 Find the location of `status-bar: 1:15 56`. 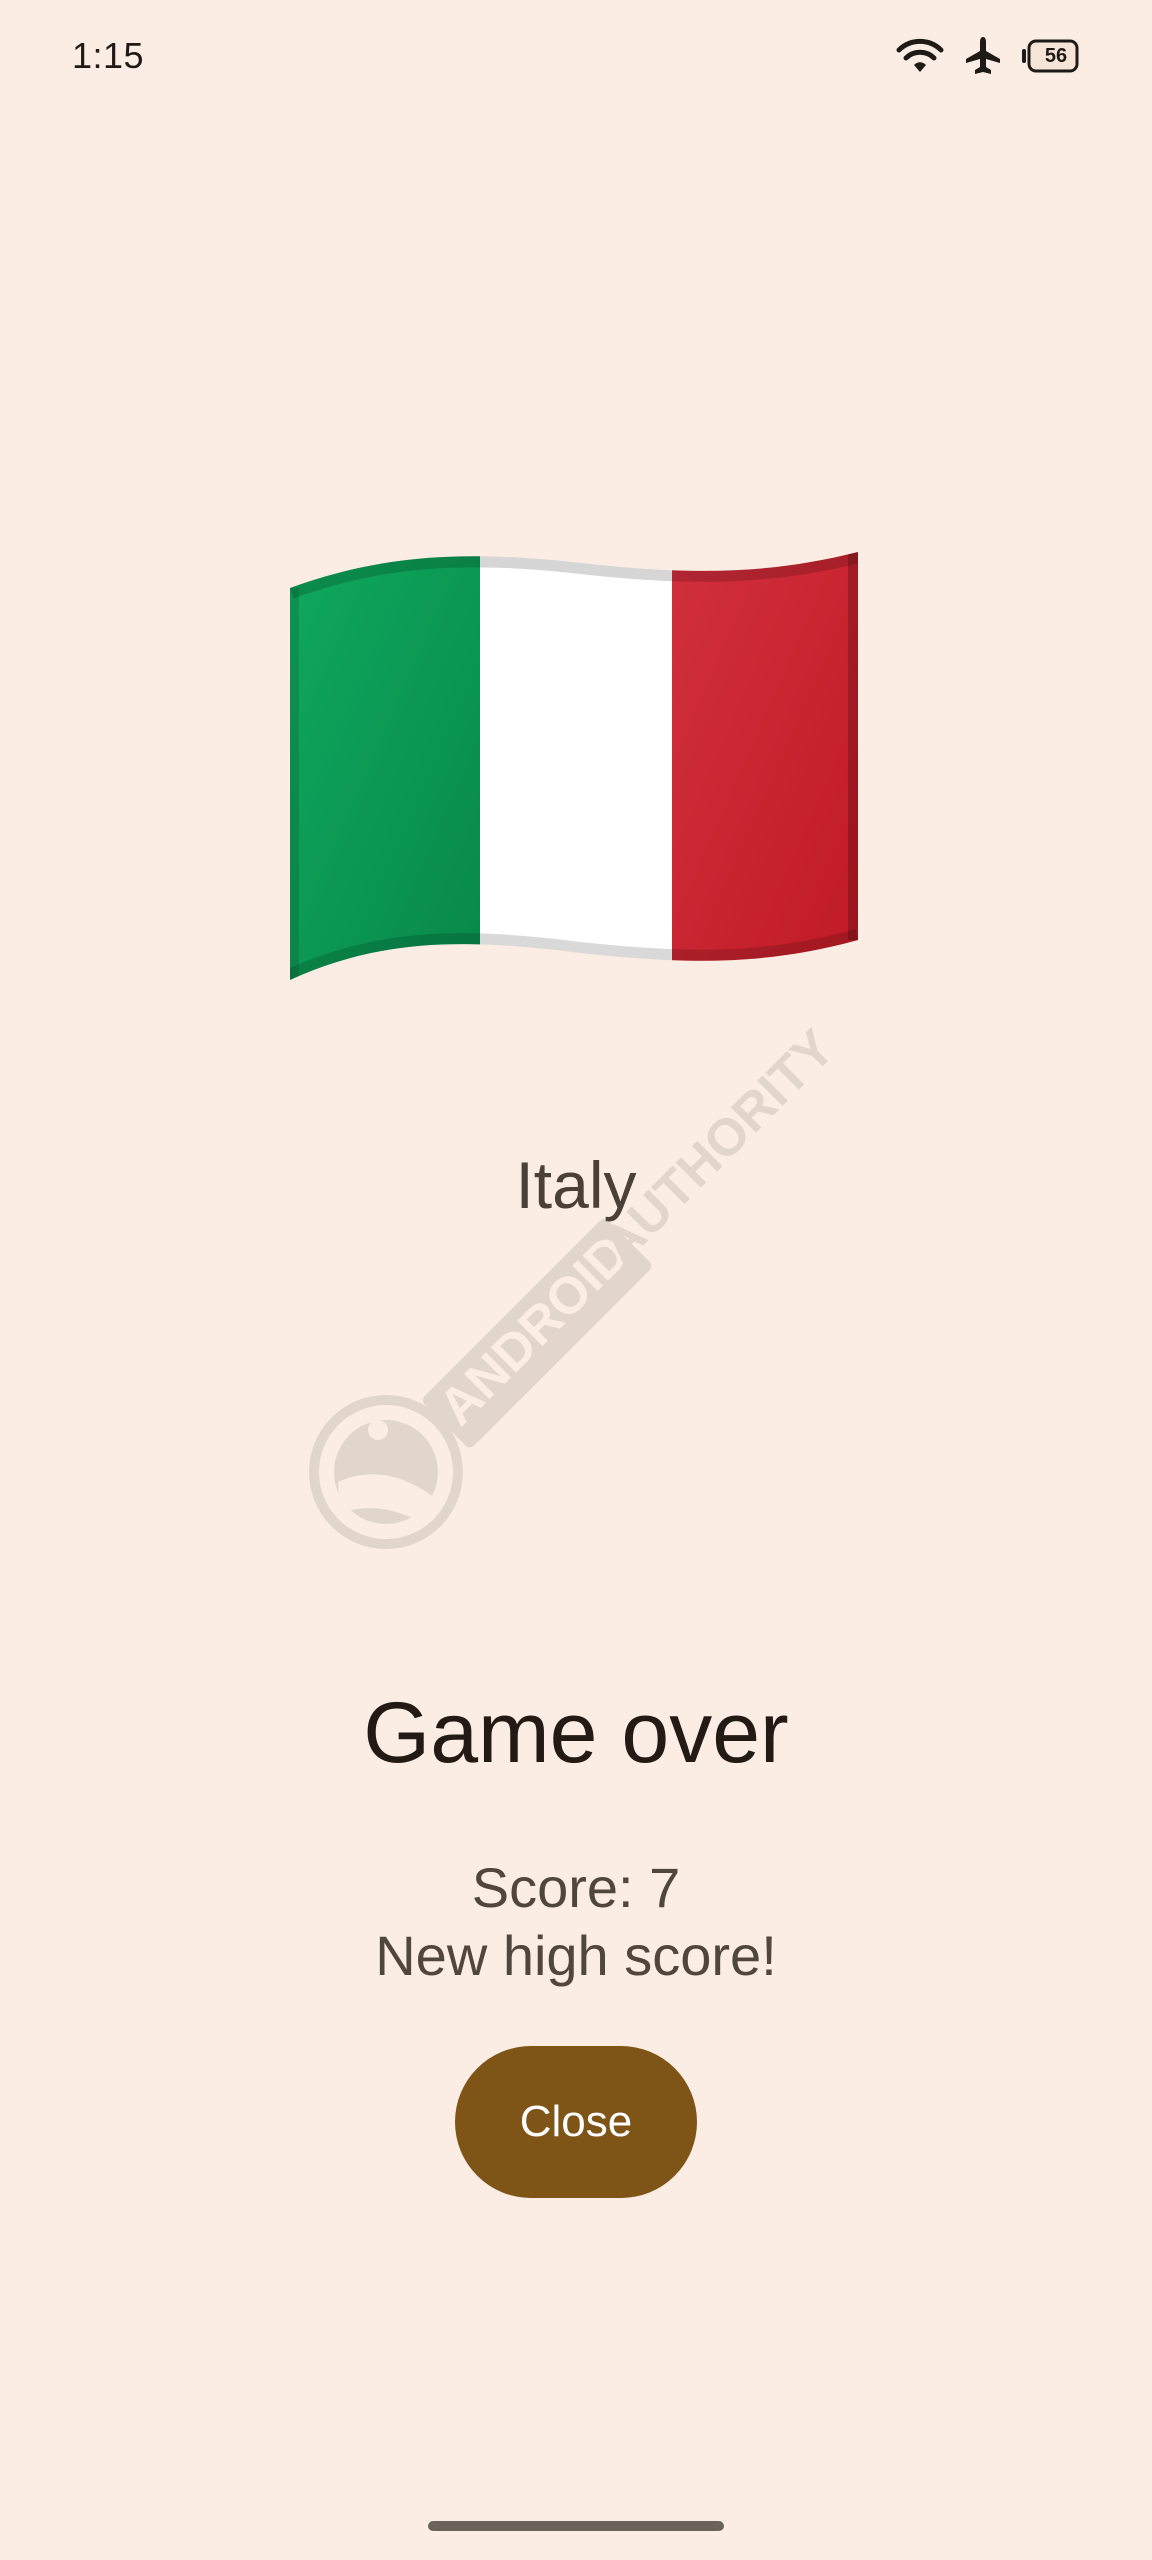

status-bar: 1:15 56 is located at coordinates (576, 56).